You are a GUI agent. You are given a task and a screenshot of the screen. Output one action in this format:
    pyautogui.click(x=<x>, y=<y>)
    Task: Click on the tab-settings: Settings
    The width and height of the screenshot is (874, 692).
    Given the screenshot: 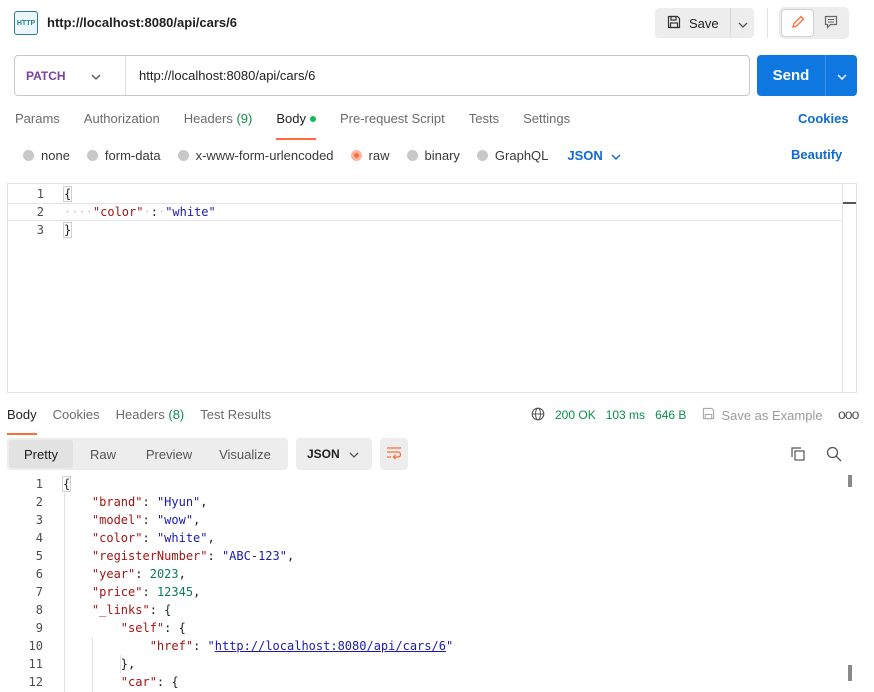 What is the action you would take?
    pyautogui.click(x=546, y=122)
    